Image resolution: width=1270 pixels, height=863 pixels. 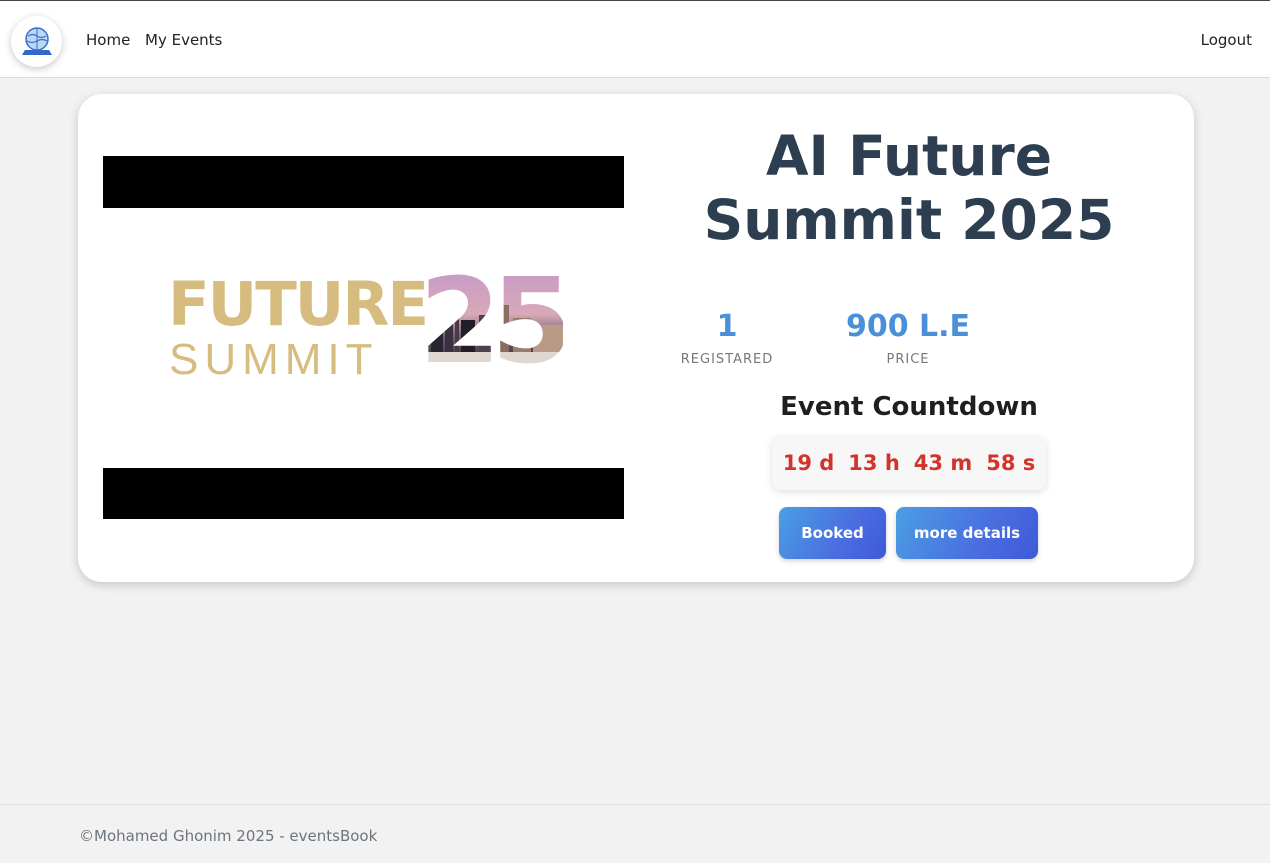 I want to click on registered-count: 1, so click(x=727, y=326).